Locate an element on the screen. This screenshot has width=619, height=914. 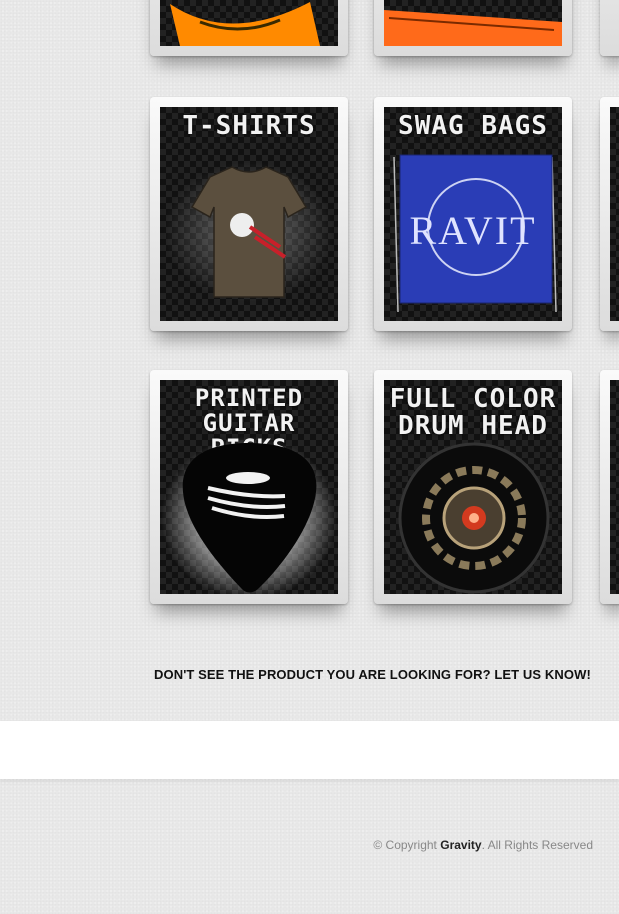
product-image: FULL COLOR DRUM HEAD is located at coordinates (473, 487).